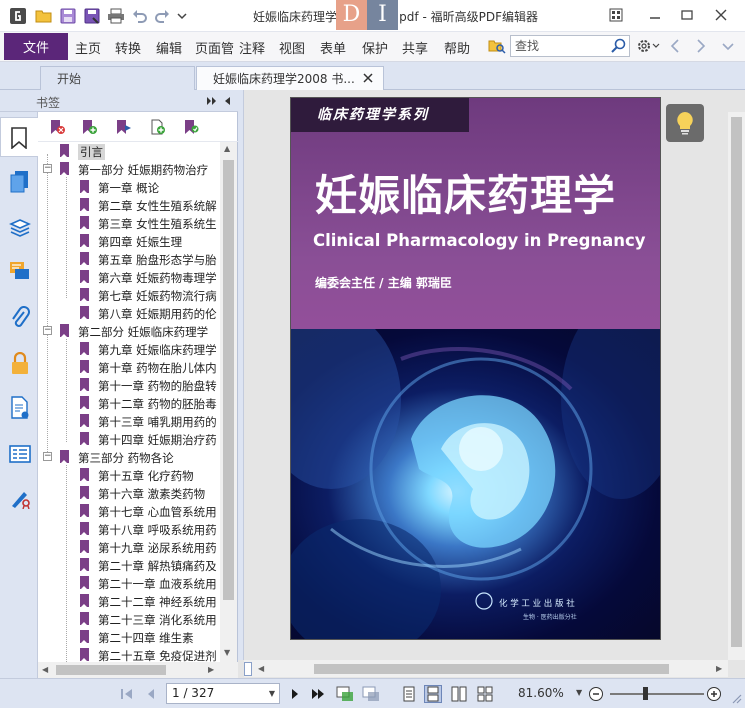 The width and height of the screenshot is (745, 708). What do you see at coordinates (18, 16) in the screenshot?
I see `app-logo-icon` at bounding box center [18, 16].